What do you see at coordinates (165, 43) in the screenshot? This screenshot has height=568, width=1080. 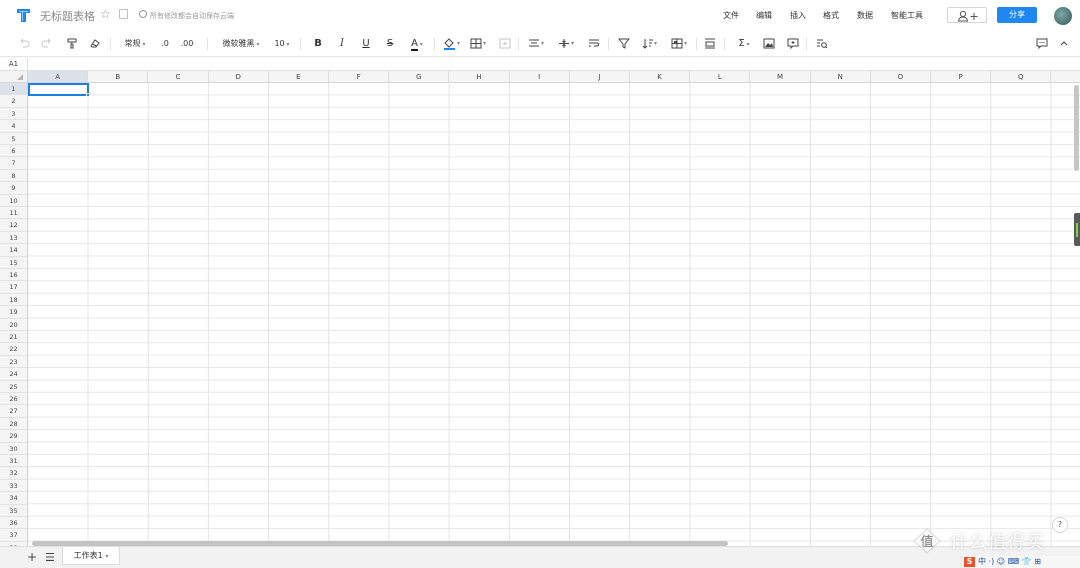 I see `decrease-decimal-button: .0` at bounding box center [165, 43].